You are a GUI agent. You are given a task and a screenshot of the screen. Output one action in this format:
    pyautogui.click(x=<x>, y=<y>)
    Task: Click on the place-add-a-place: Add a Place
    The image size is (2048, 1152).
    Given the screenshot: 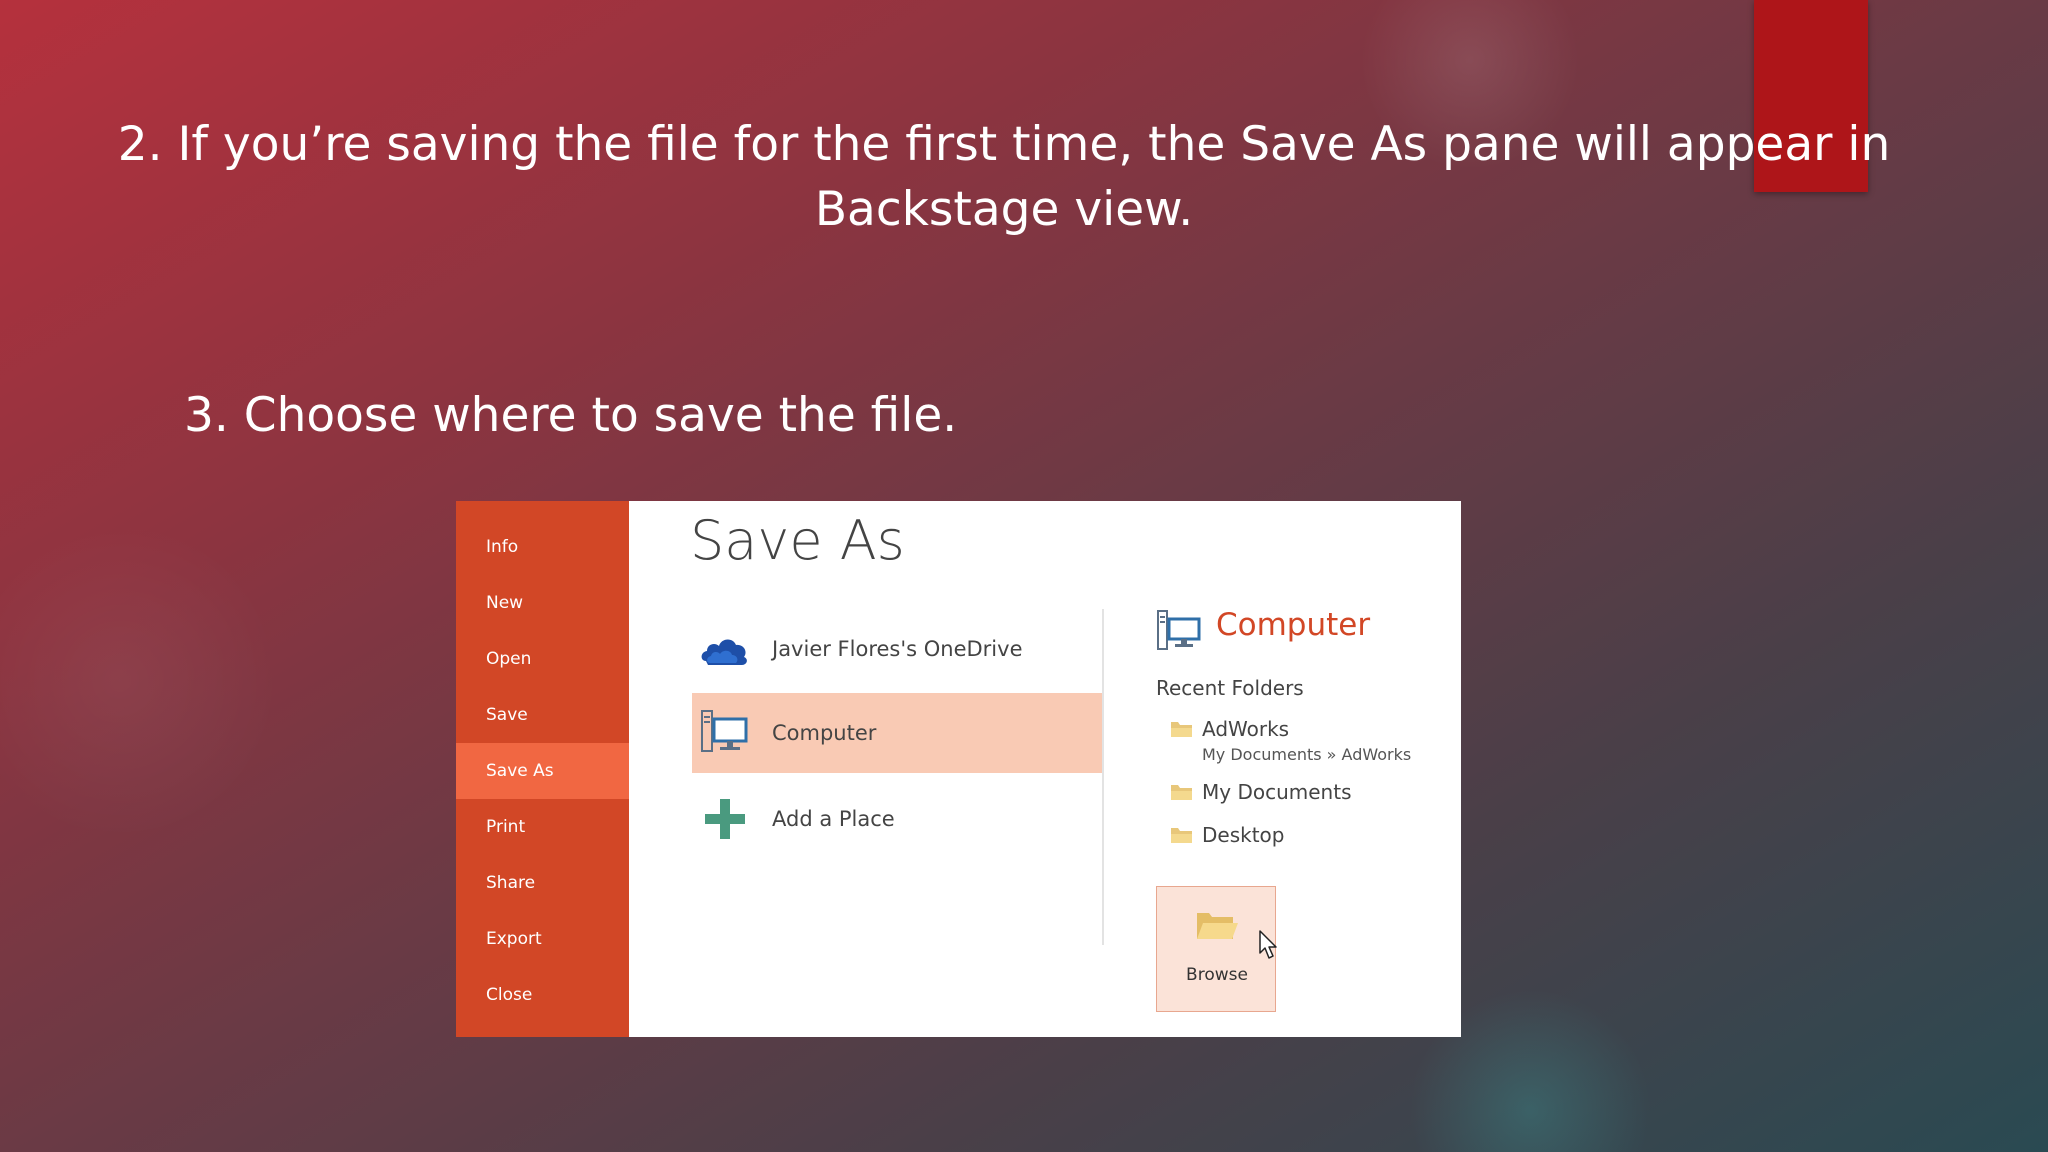 What is the action you would take?
    pyautogui.click(x=897, y=819)
    